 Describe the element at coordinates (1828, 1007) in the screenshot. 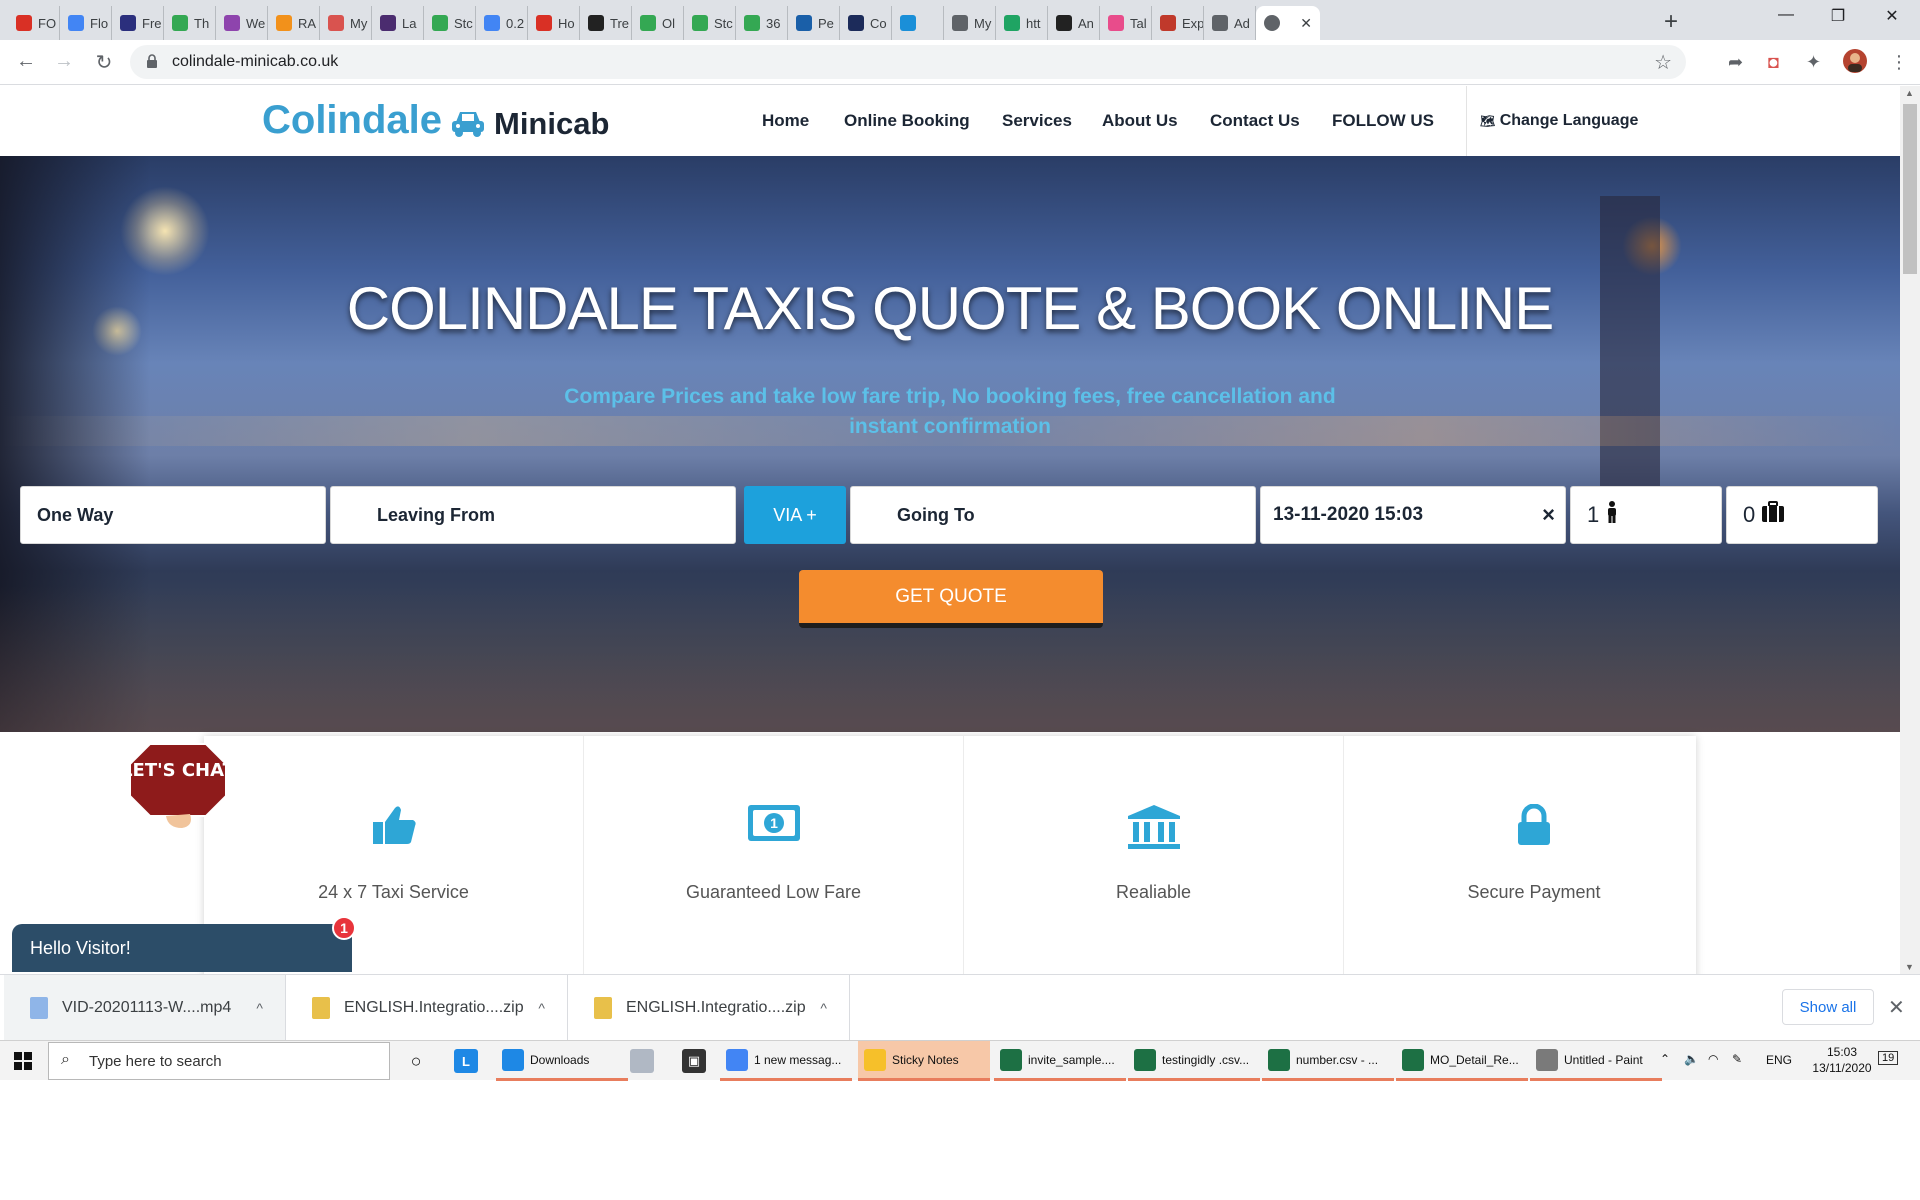

I see `show-all-button: Show all` at that location.